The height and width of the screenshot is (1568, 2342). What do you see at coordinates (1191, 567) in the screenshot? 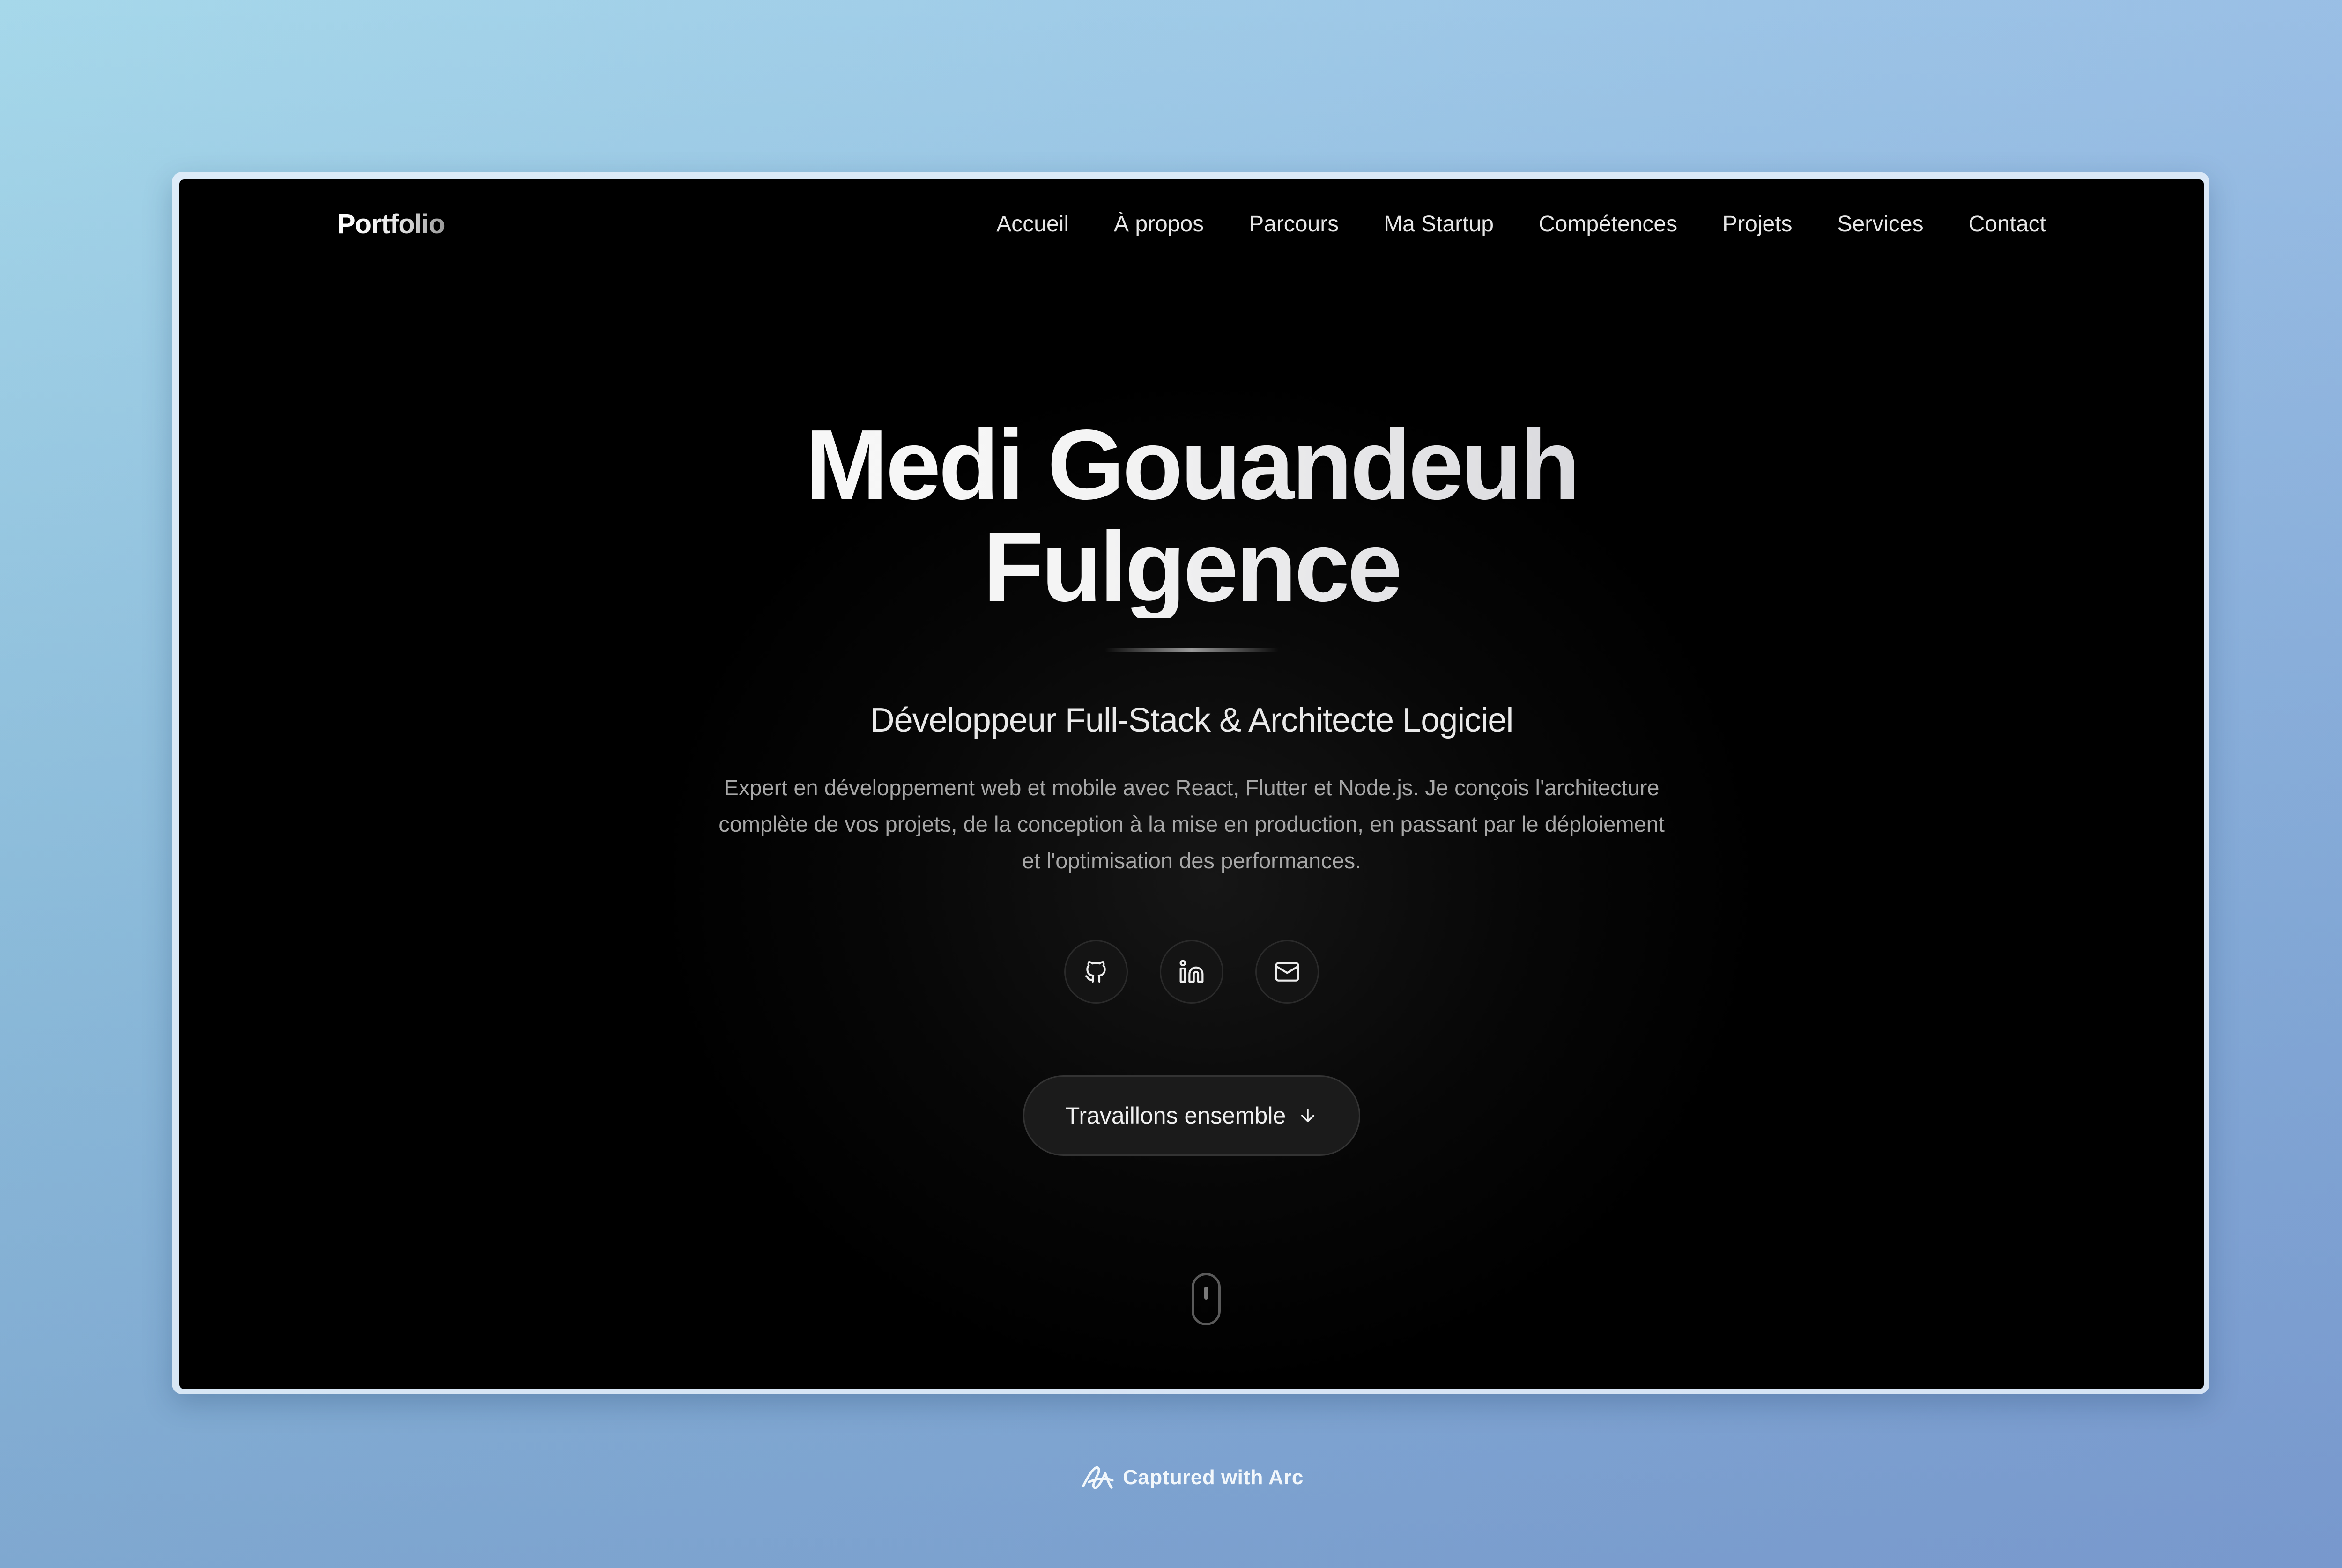
I see `hero-title-line-2: Fulgence` at bounding box center [1191, 567].